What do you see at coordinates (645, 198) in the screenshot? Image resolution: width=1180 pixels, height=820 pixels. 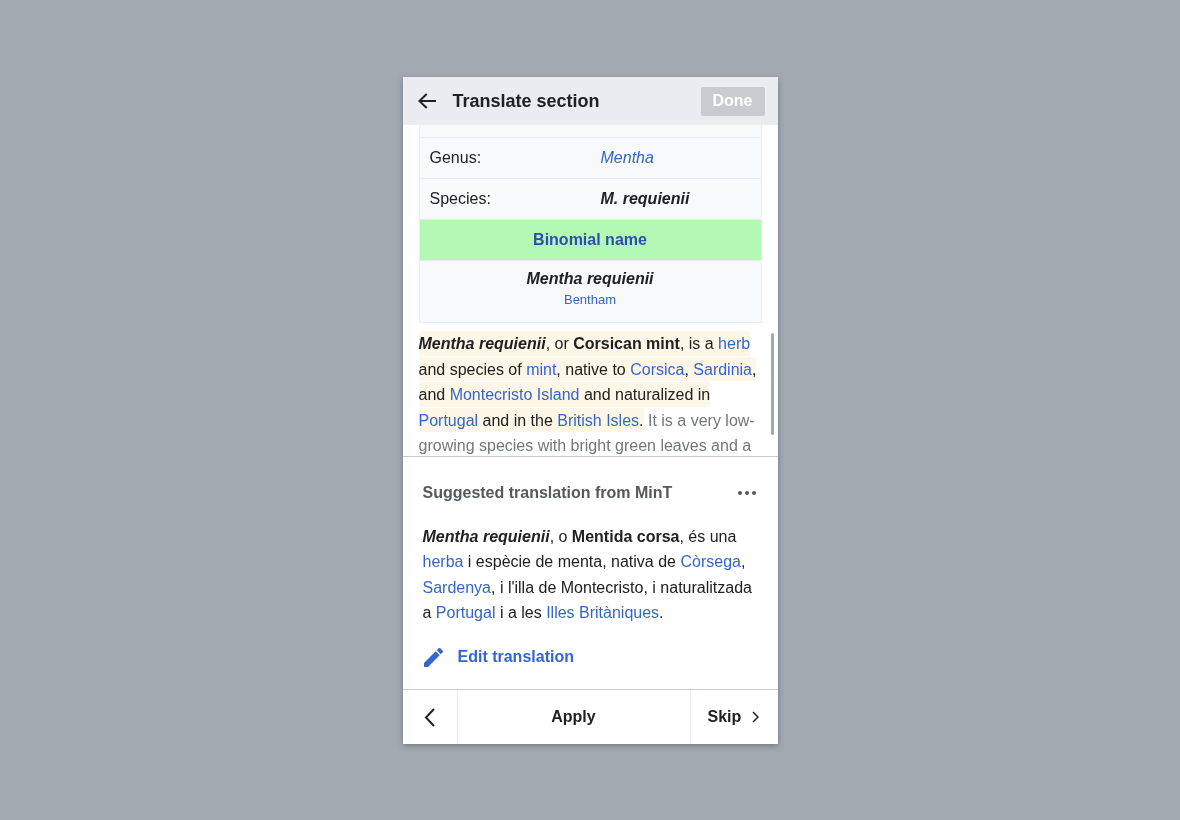 I see `field-value: M. requienii` at bounding box center [645, 198].